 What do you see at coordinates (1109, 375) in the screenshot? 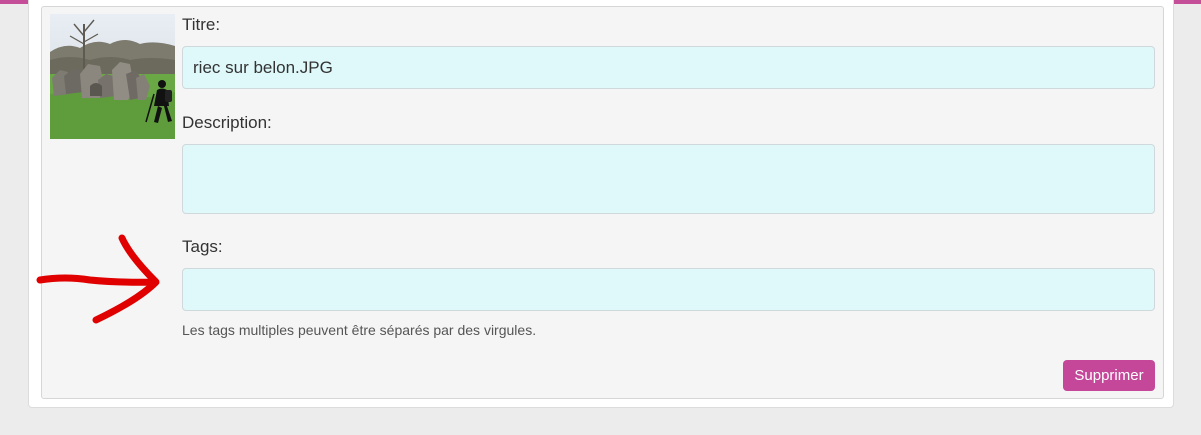
I see `delete-button: Supprimer` at bounding box center [1109, 375].